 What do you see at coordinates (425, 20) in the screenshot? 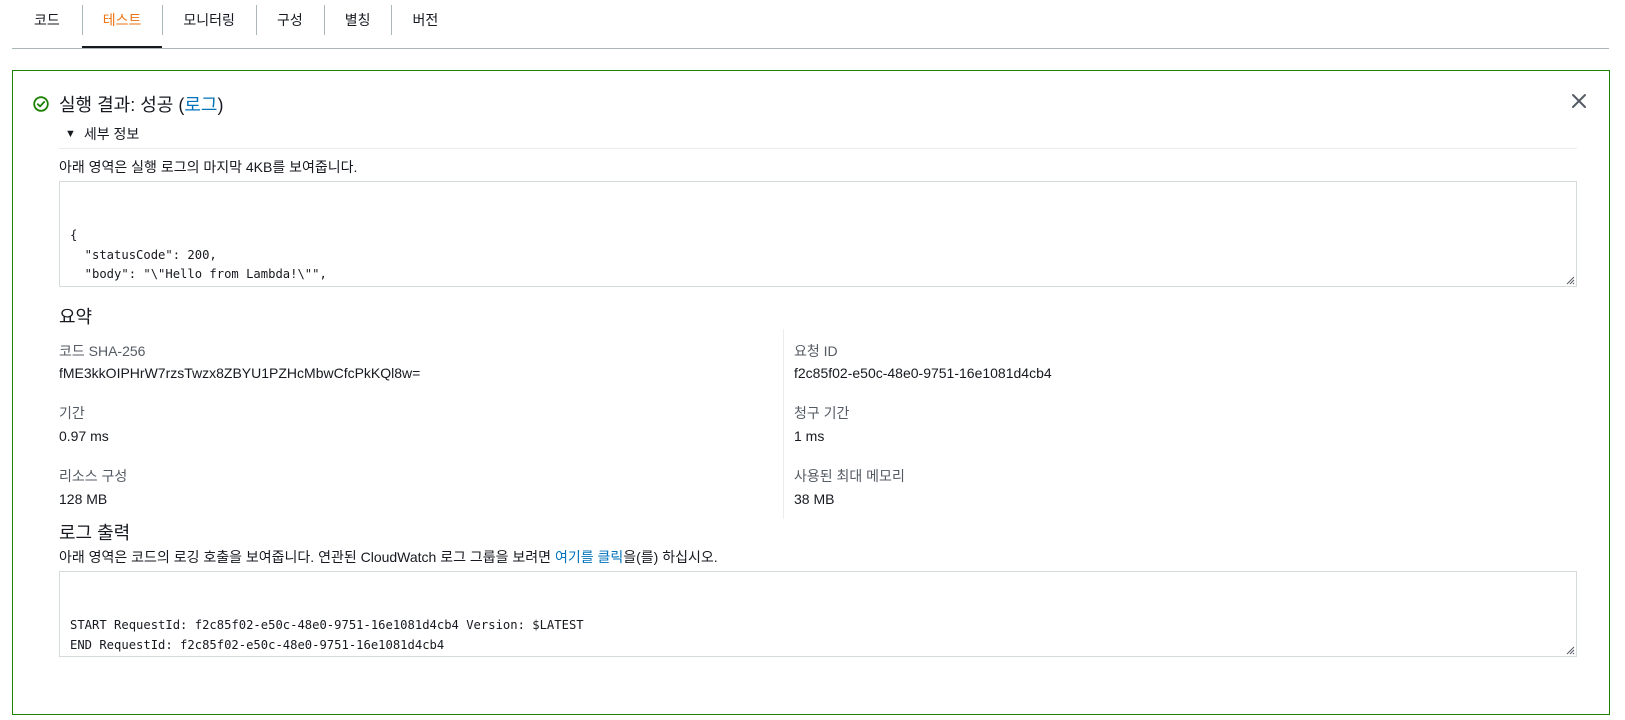
I see `tab-versions: 버전` at bounding box center [425, 20].